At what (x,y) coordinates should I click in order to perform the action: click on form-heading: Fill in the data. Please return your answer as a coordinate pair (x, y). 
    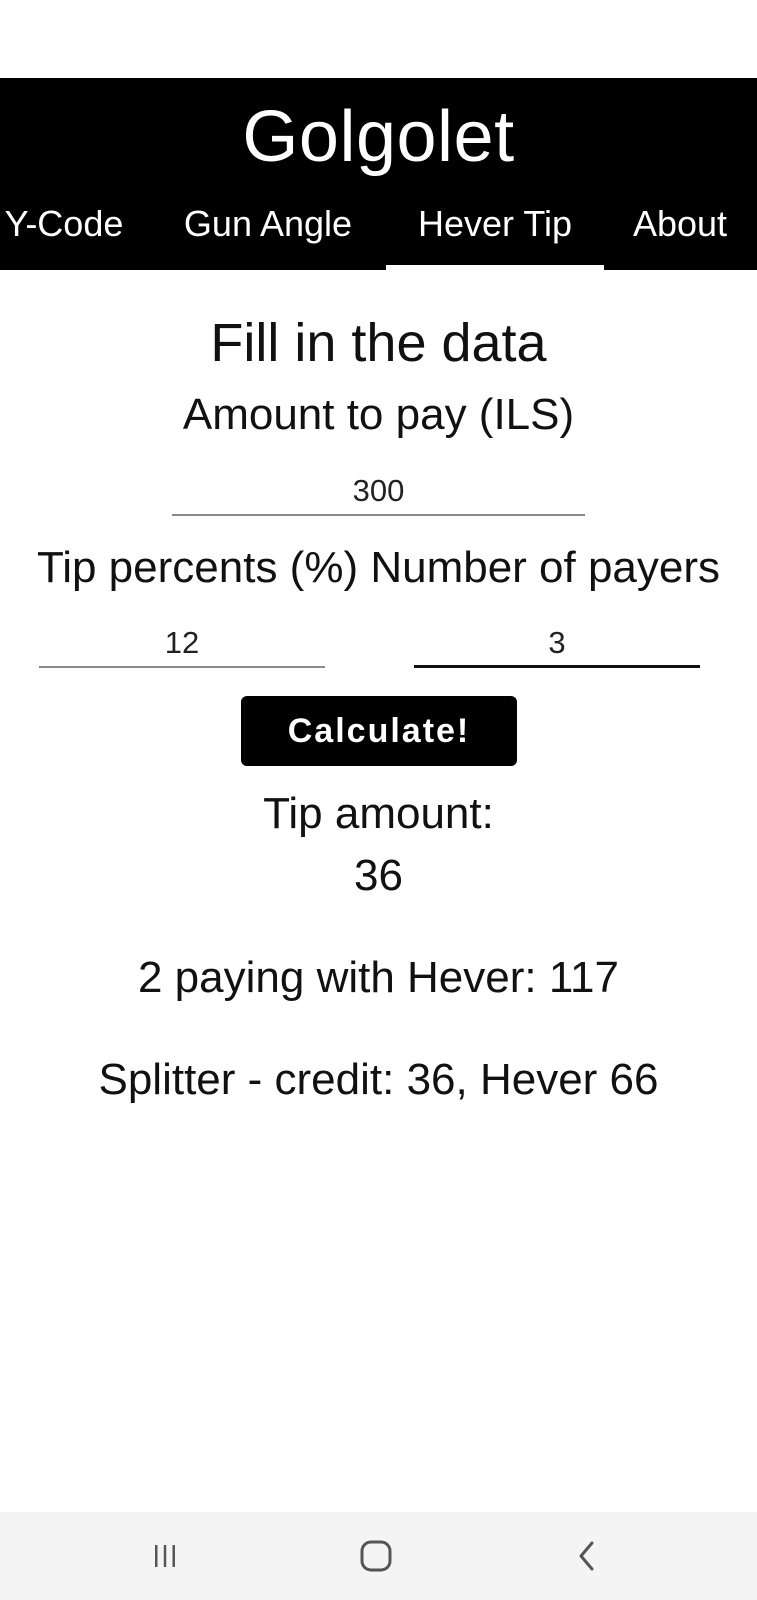
    Looking at the image, I should click on (378, 343).